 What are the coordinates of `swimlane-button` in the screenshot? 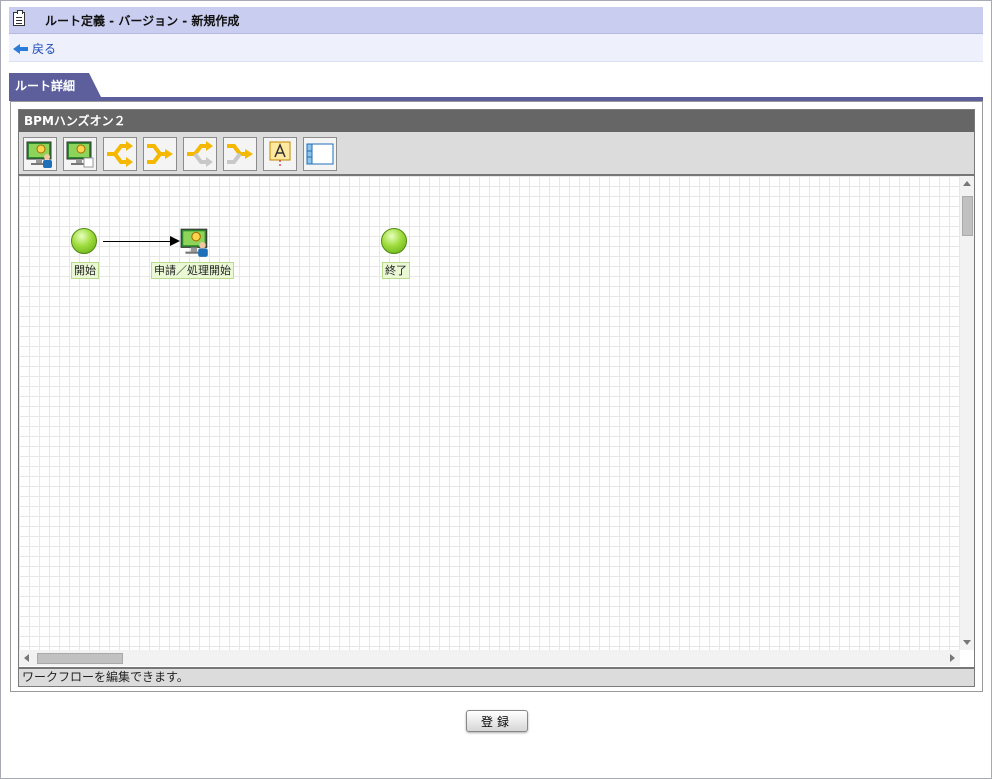 It's located at (320, 154).